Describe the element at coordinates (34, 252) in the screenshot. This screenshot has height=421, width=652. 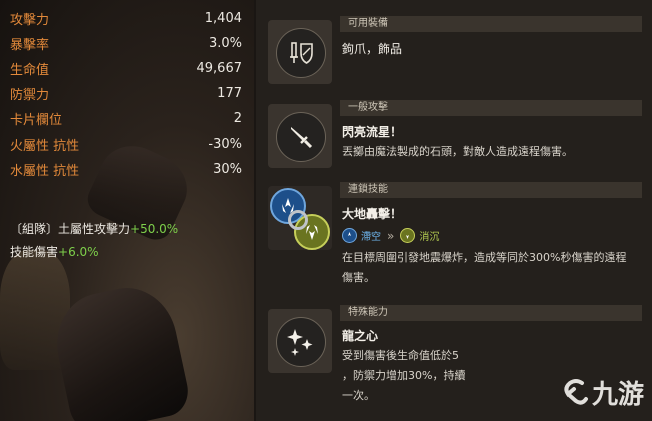
I see `bonus-text: 技能傷害` at that location.